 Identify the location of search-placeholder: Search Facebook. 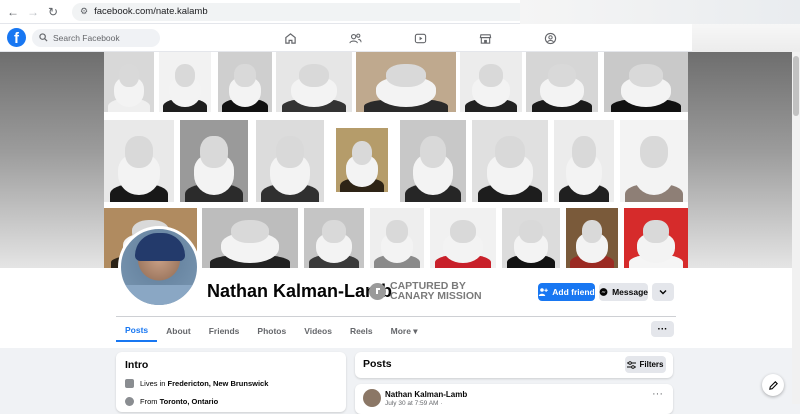
(86, 37).